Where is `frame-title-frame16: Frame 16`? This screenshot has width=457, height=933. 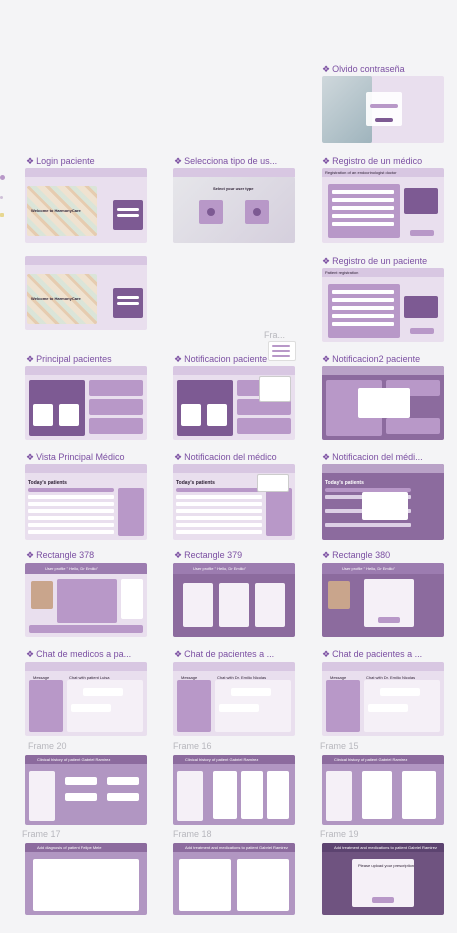 frame-title-frame16: Frame 16 is located at coordinates (192, 746).